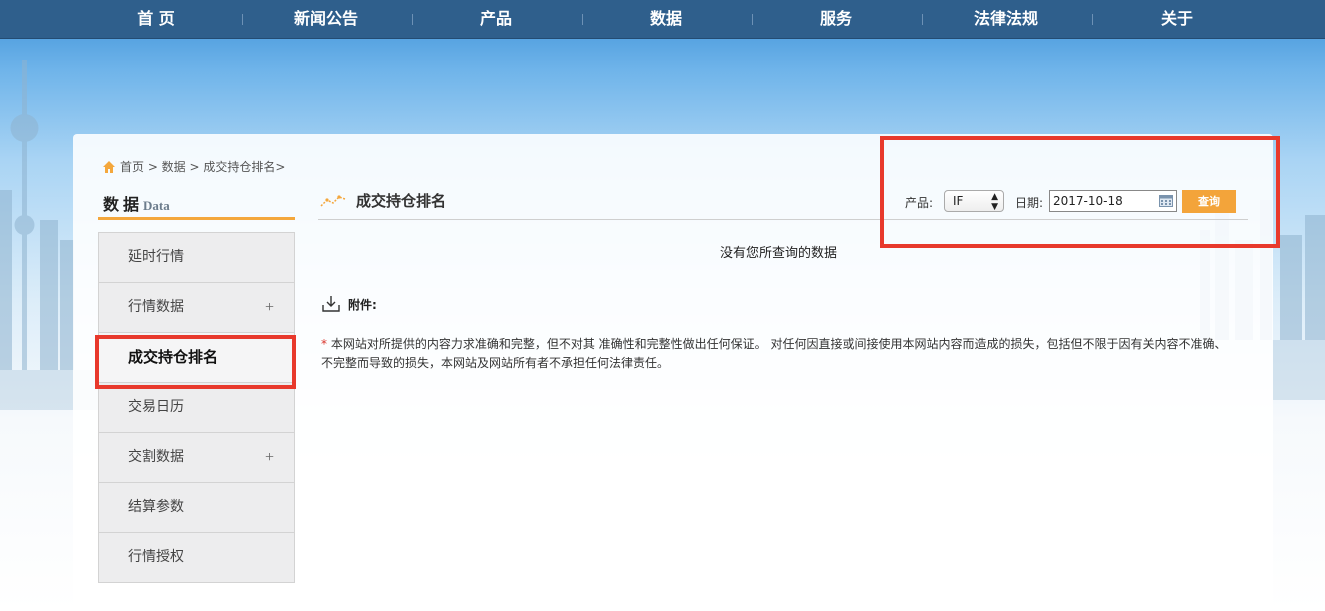 This screenshot has height=611, width=1325. Describe the element at coordinates (496, 19) in the screenshot. I see `nav-products: 产品` at that location.